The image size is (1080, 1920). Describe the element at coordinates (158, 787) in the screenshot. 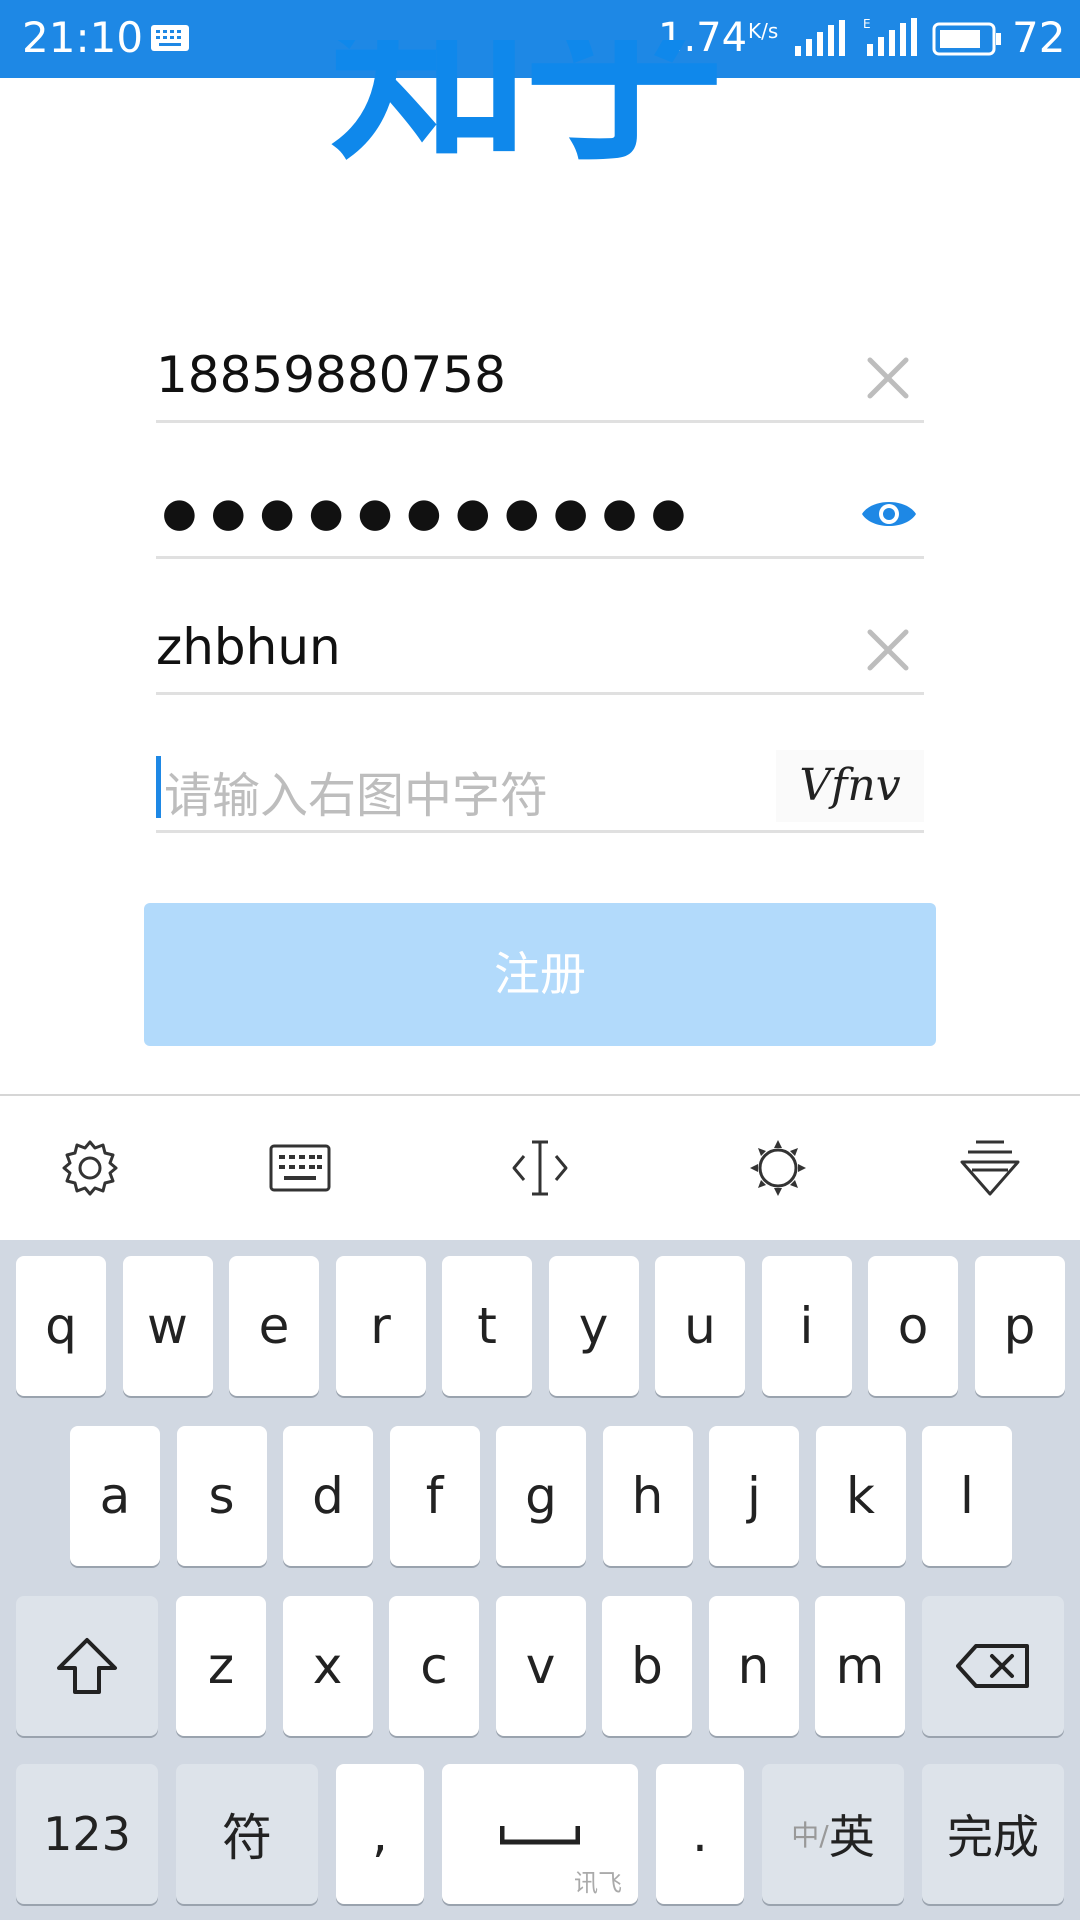

I see `text-cursor` at that location.